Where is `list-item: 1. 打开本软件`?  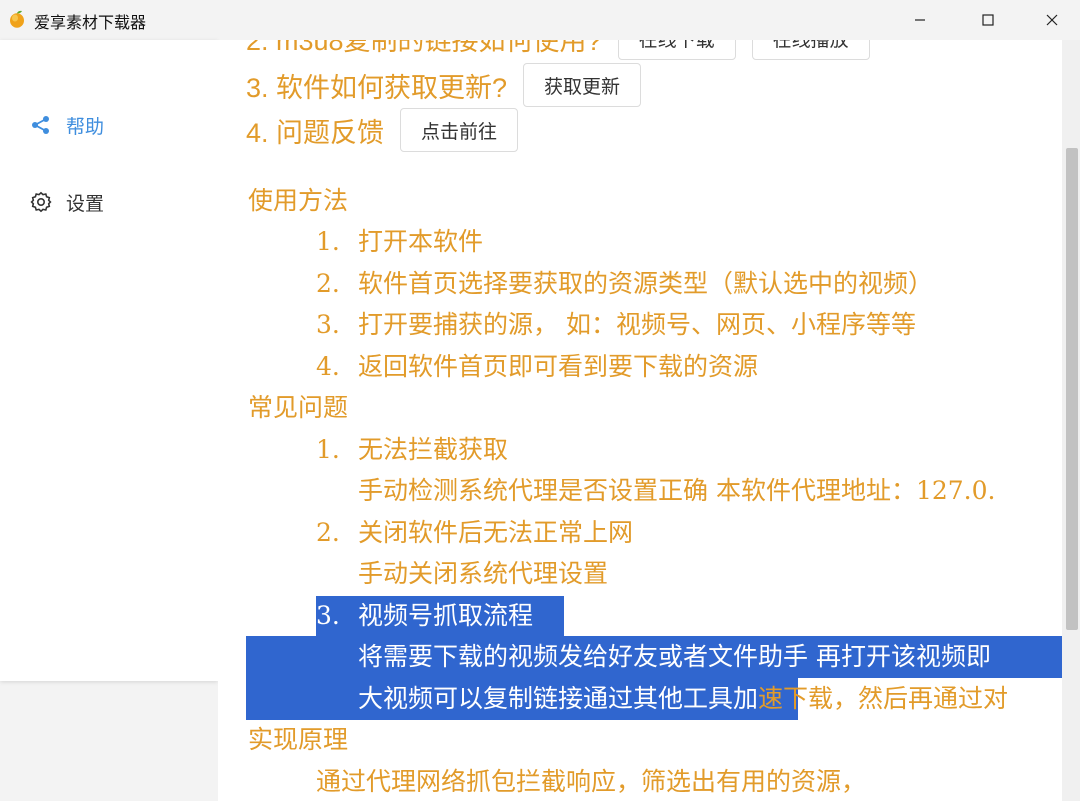 list-item: 1. 打开本软件 is located at coordinates (400, 241).